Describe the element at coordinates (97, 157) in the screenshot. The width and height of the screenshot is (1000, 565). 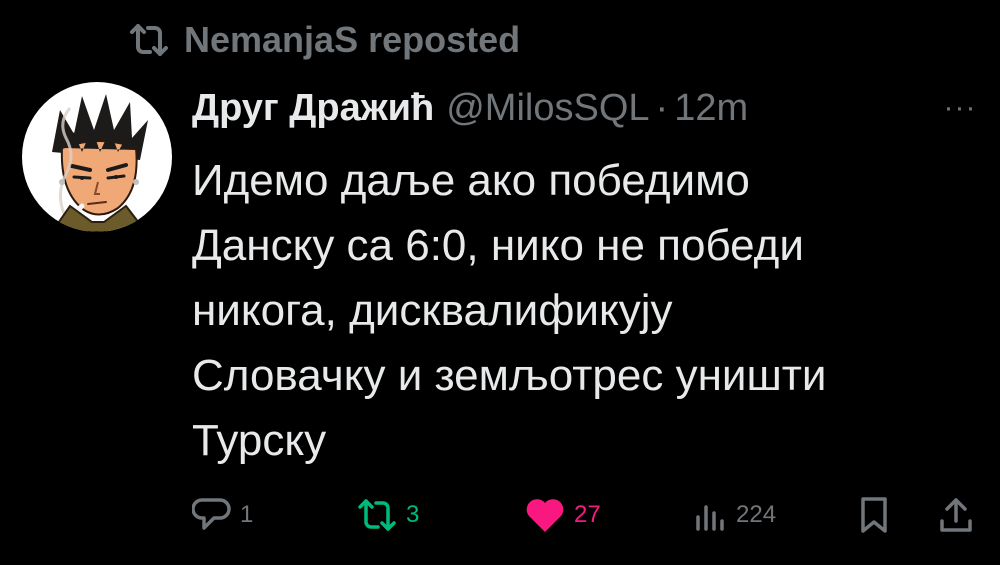
I see `avatar` at that location.